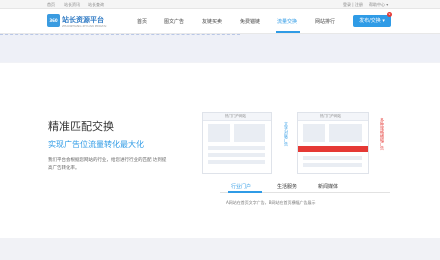 The image size is (440, 260). I want to click on login-register-link: 登录 | 注册, so click(353, 5).